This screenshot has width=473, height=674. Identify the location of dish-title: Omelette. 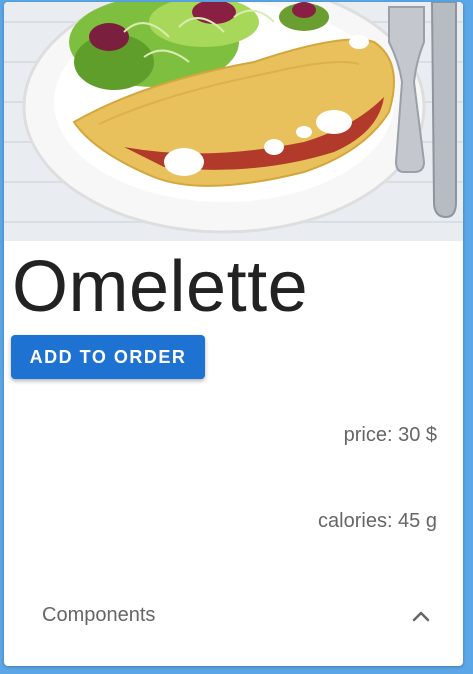
(160, 287).